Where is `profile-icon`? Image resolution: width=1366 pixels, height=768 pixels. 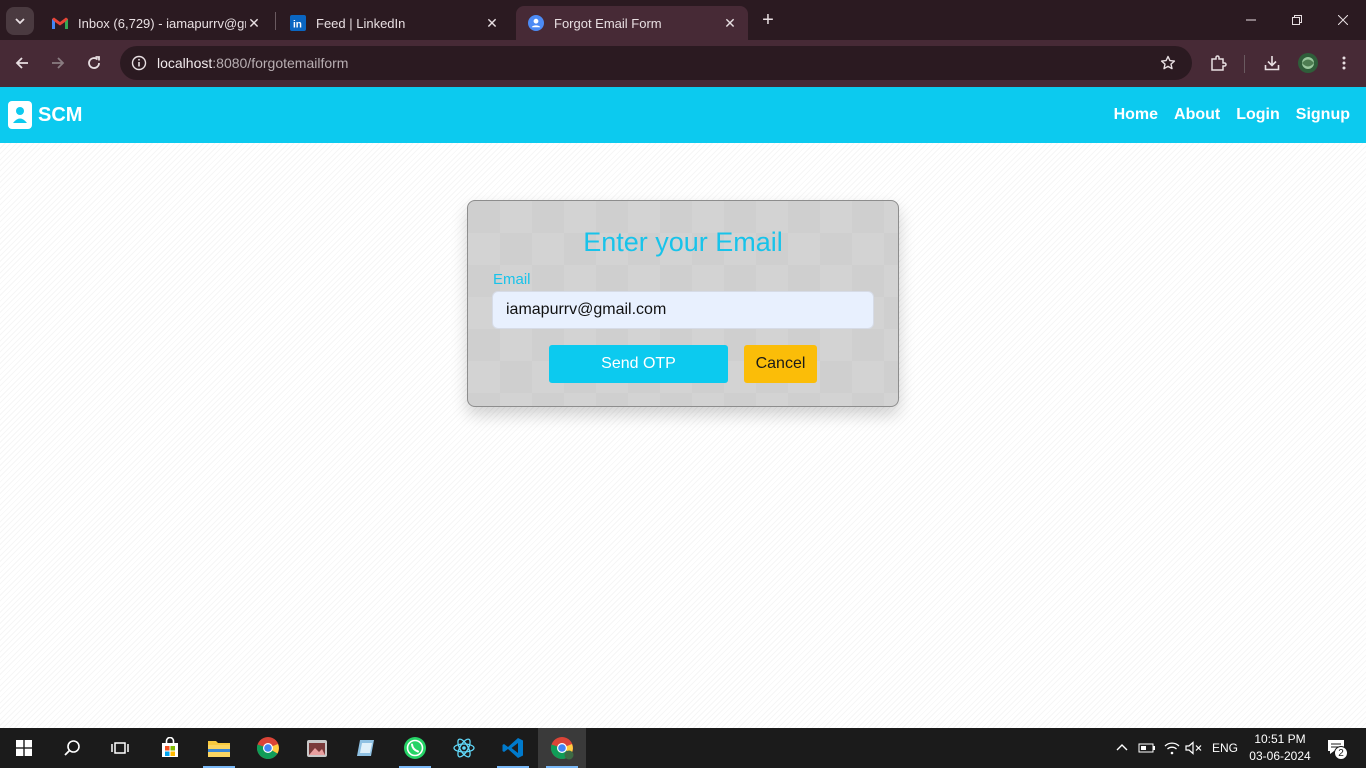
profile-icon is located at coordinates (536, 23).